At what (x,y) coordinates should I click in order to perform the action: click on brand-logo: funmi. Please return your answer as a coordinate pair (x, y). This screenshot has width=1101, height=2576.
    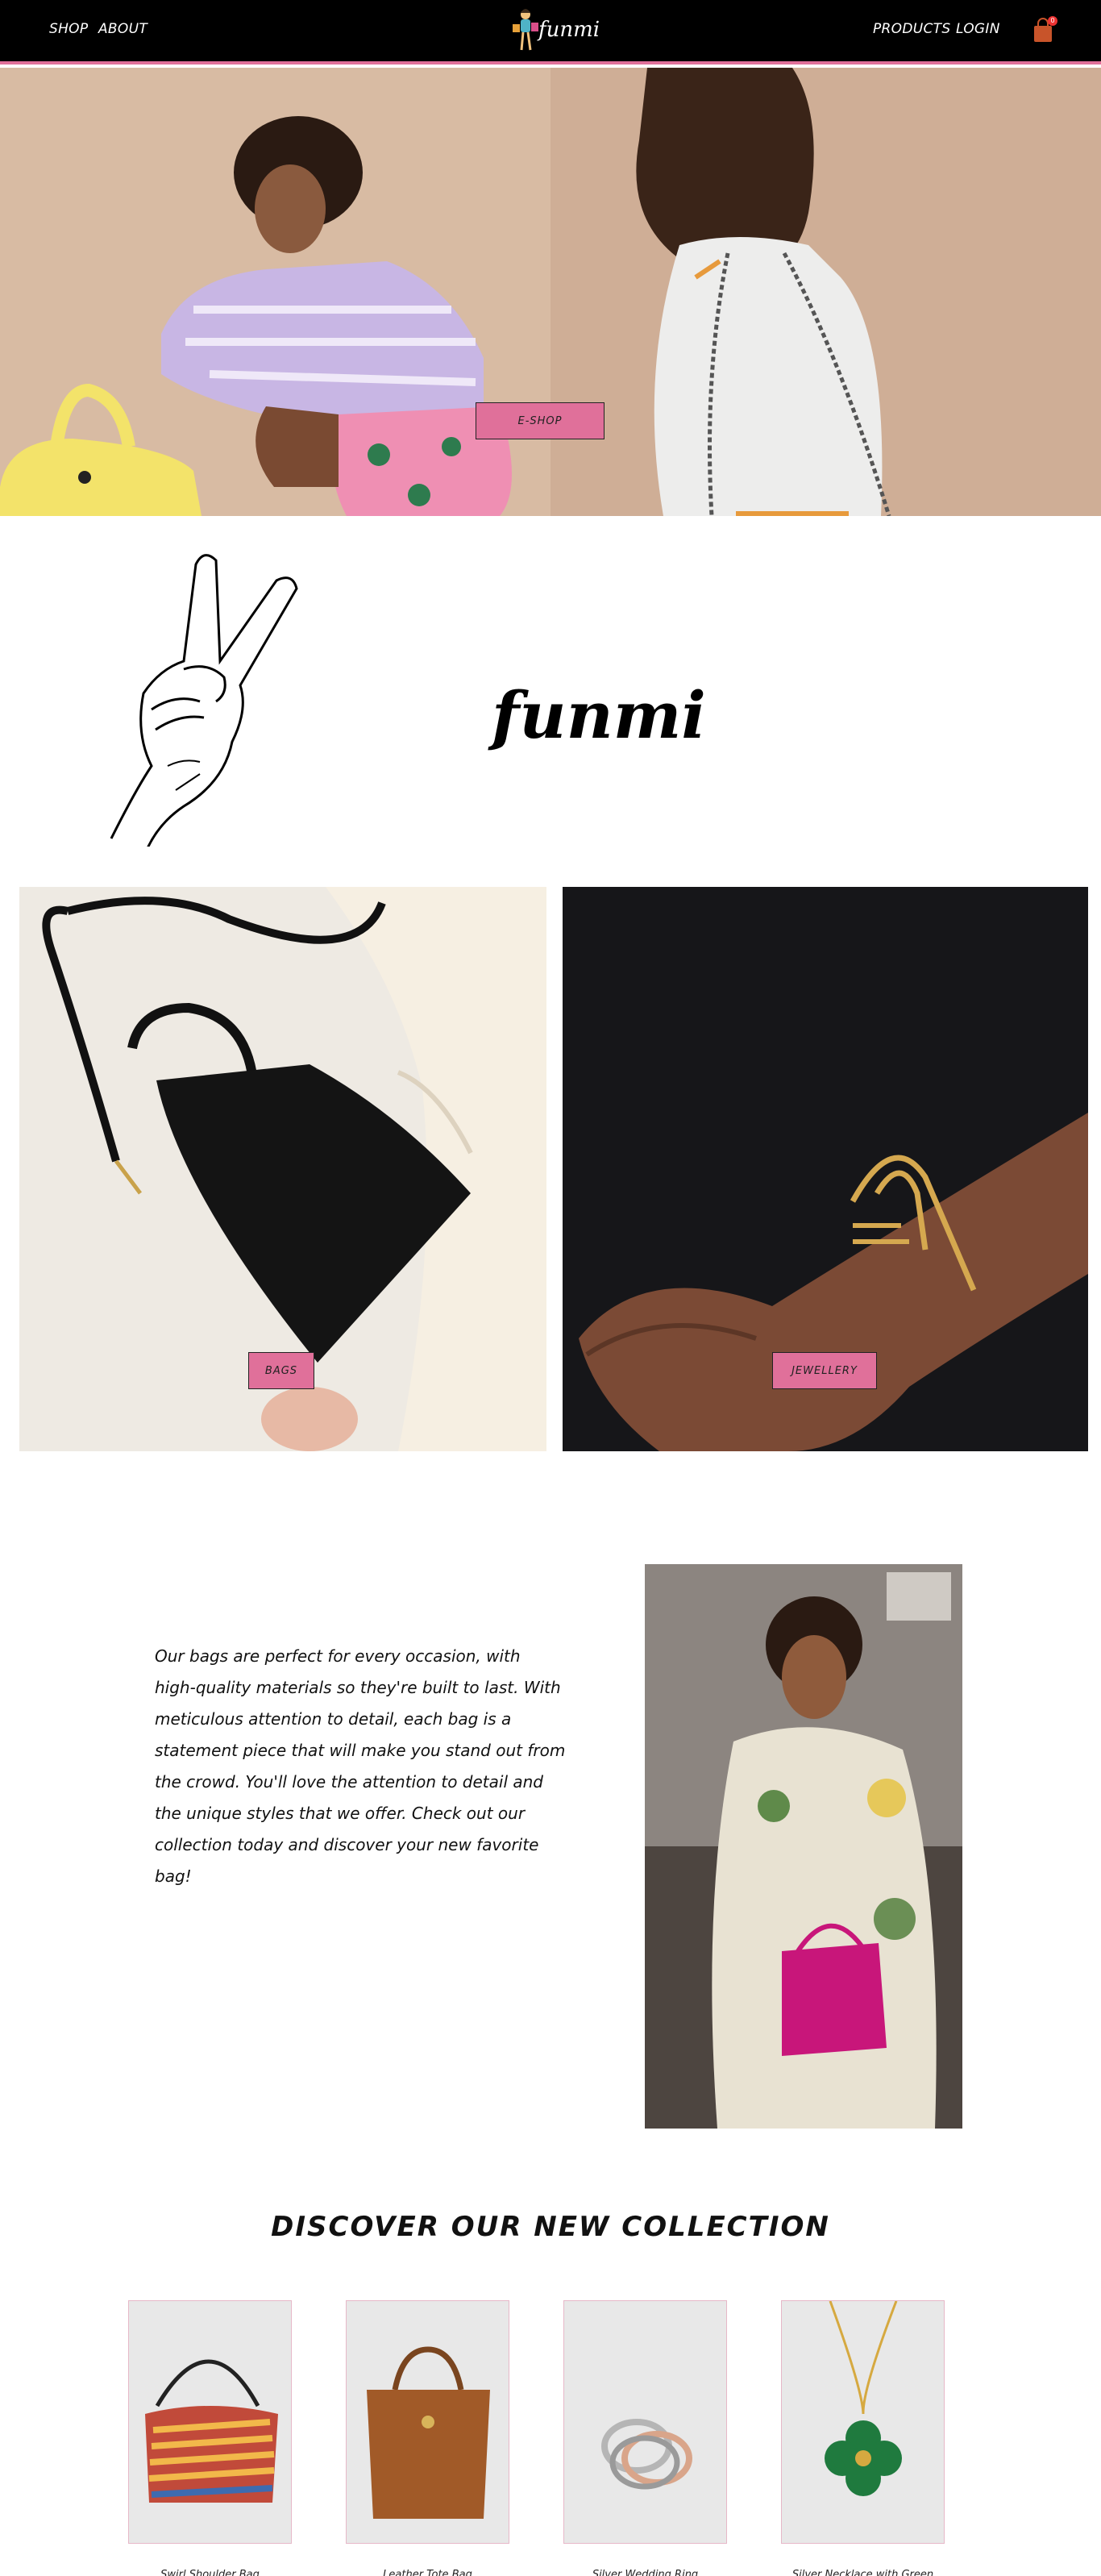
    Looking at the image, I should click on (556, 32).